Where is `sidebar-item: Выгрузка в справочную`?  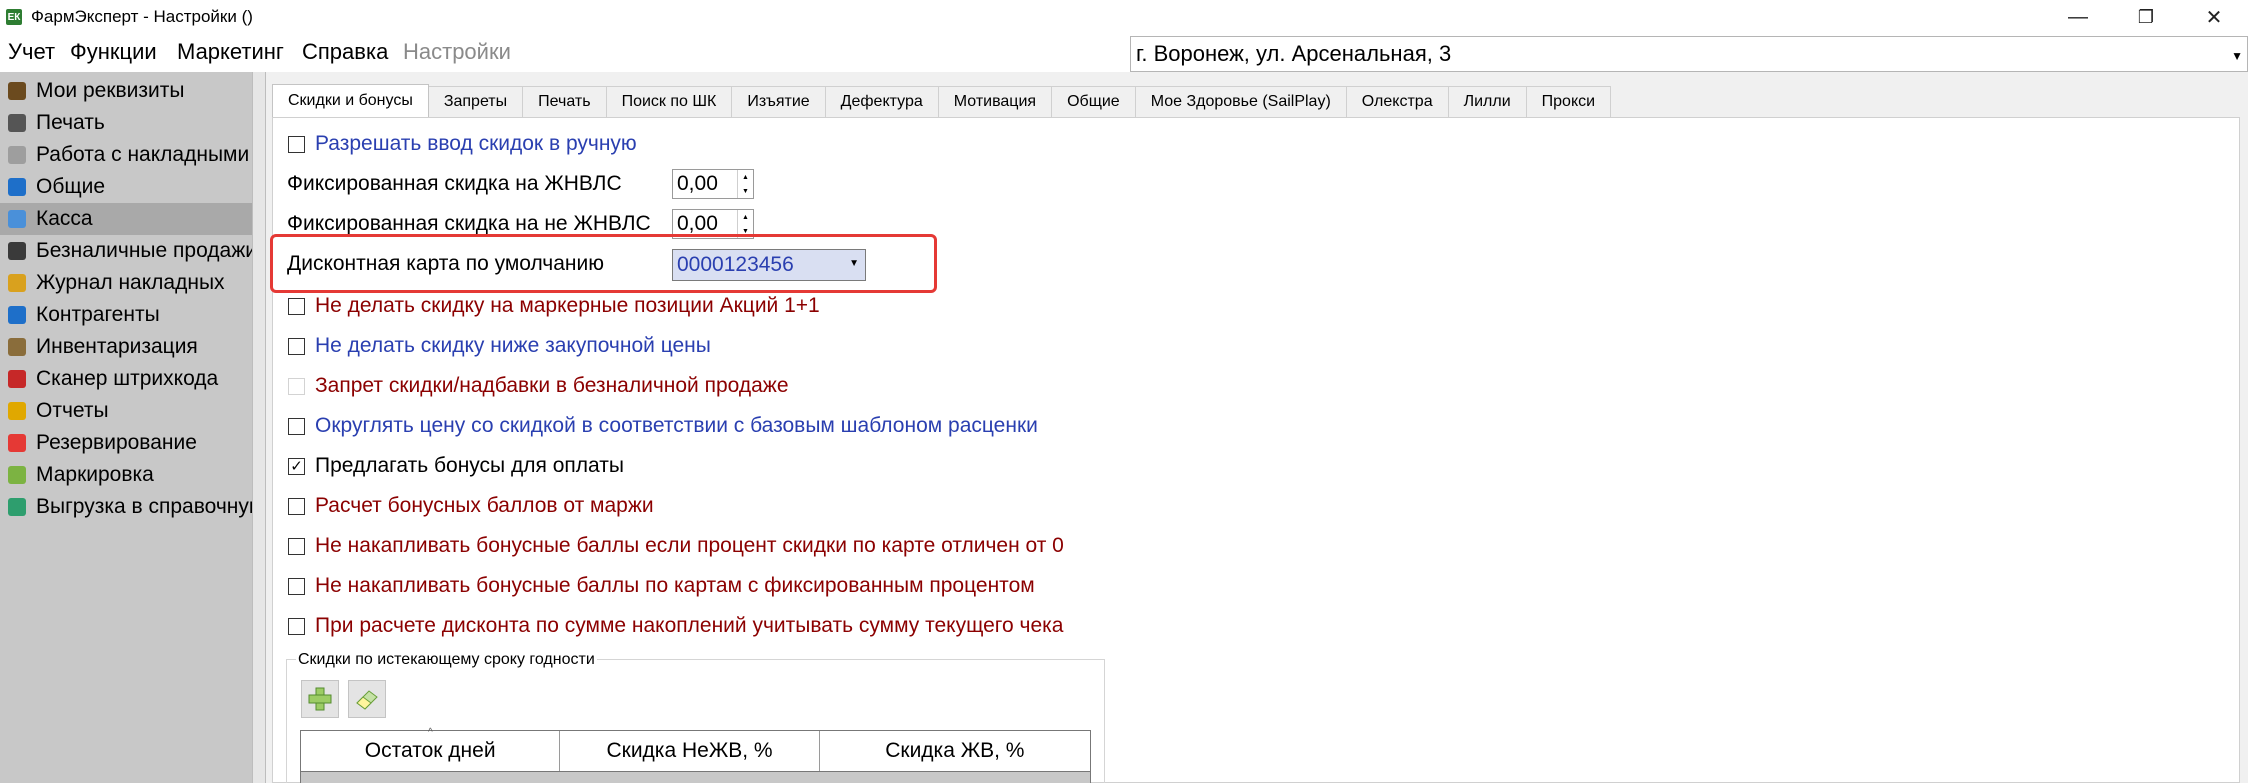
sidebar-item: Выгрузка в справочную is located at coordinates (126, 507).